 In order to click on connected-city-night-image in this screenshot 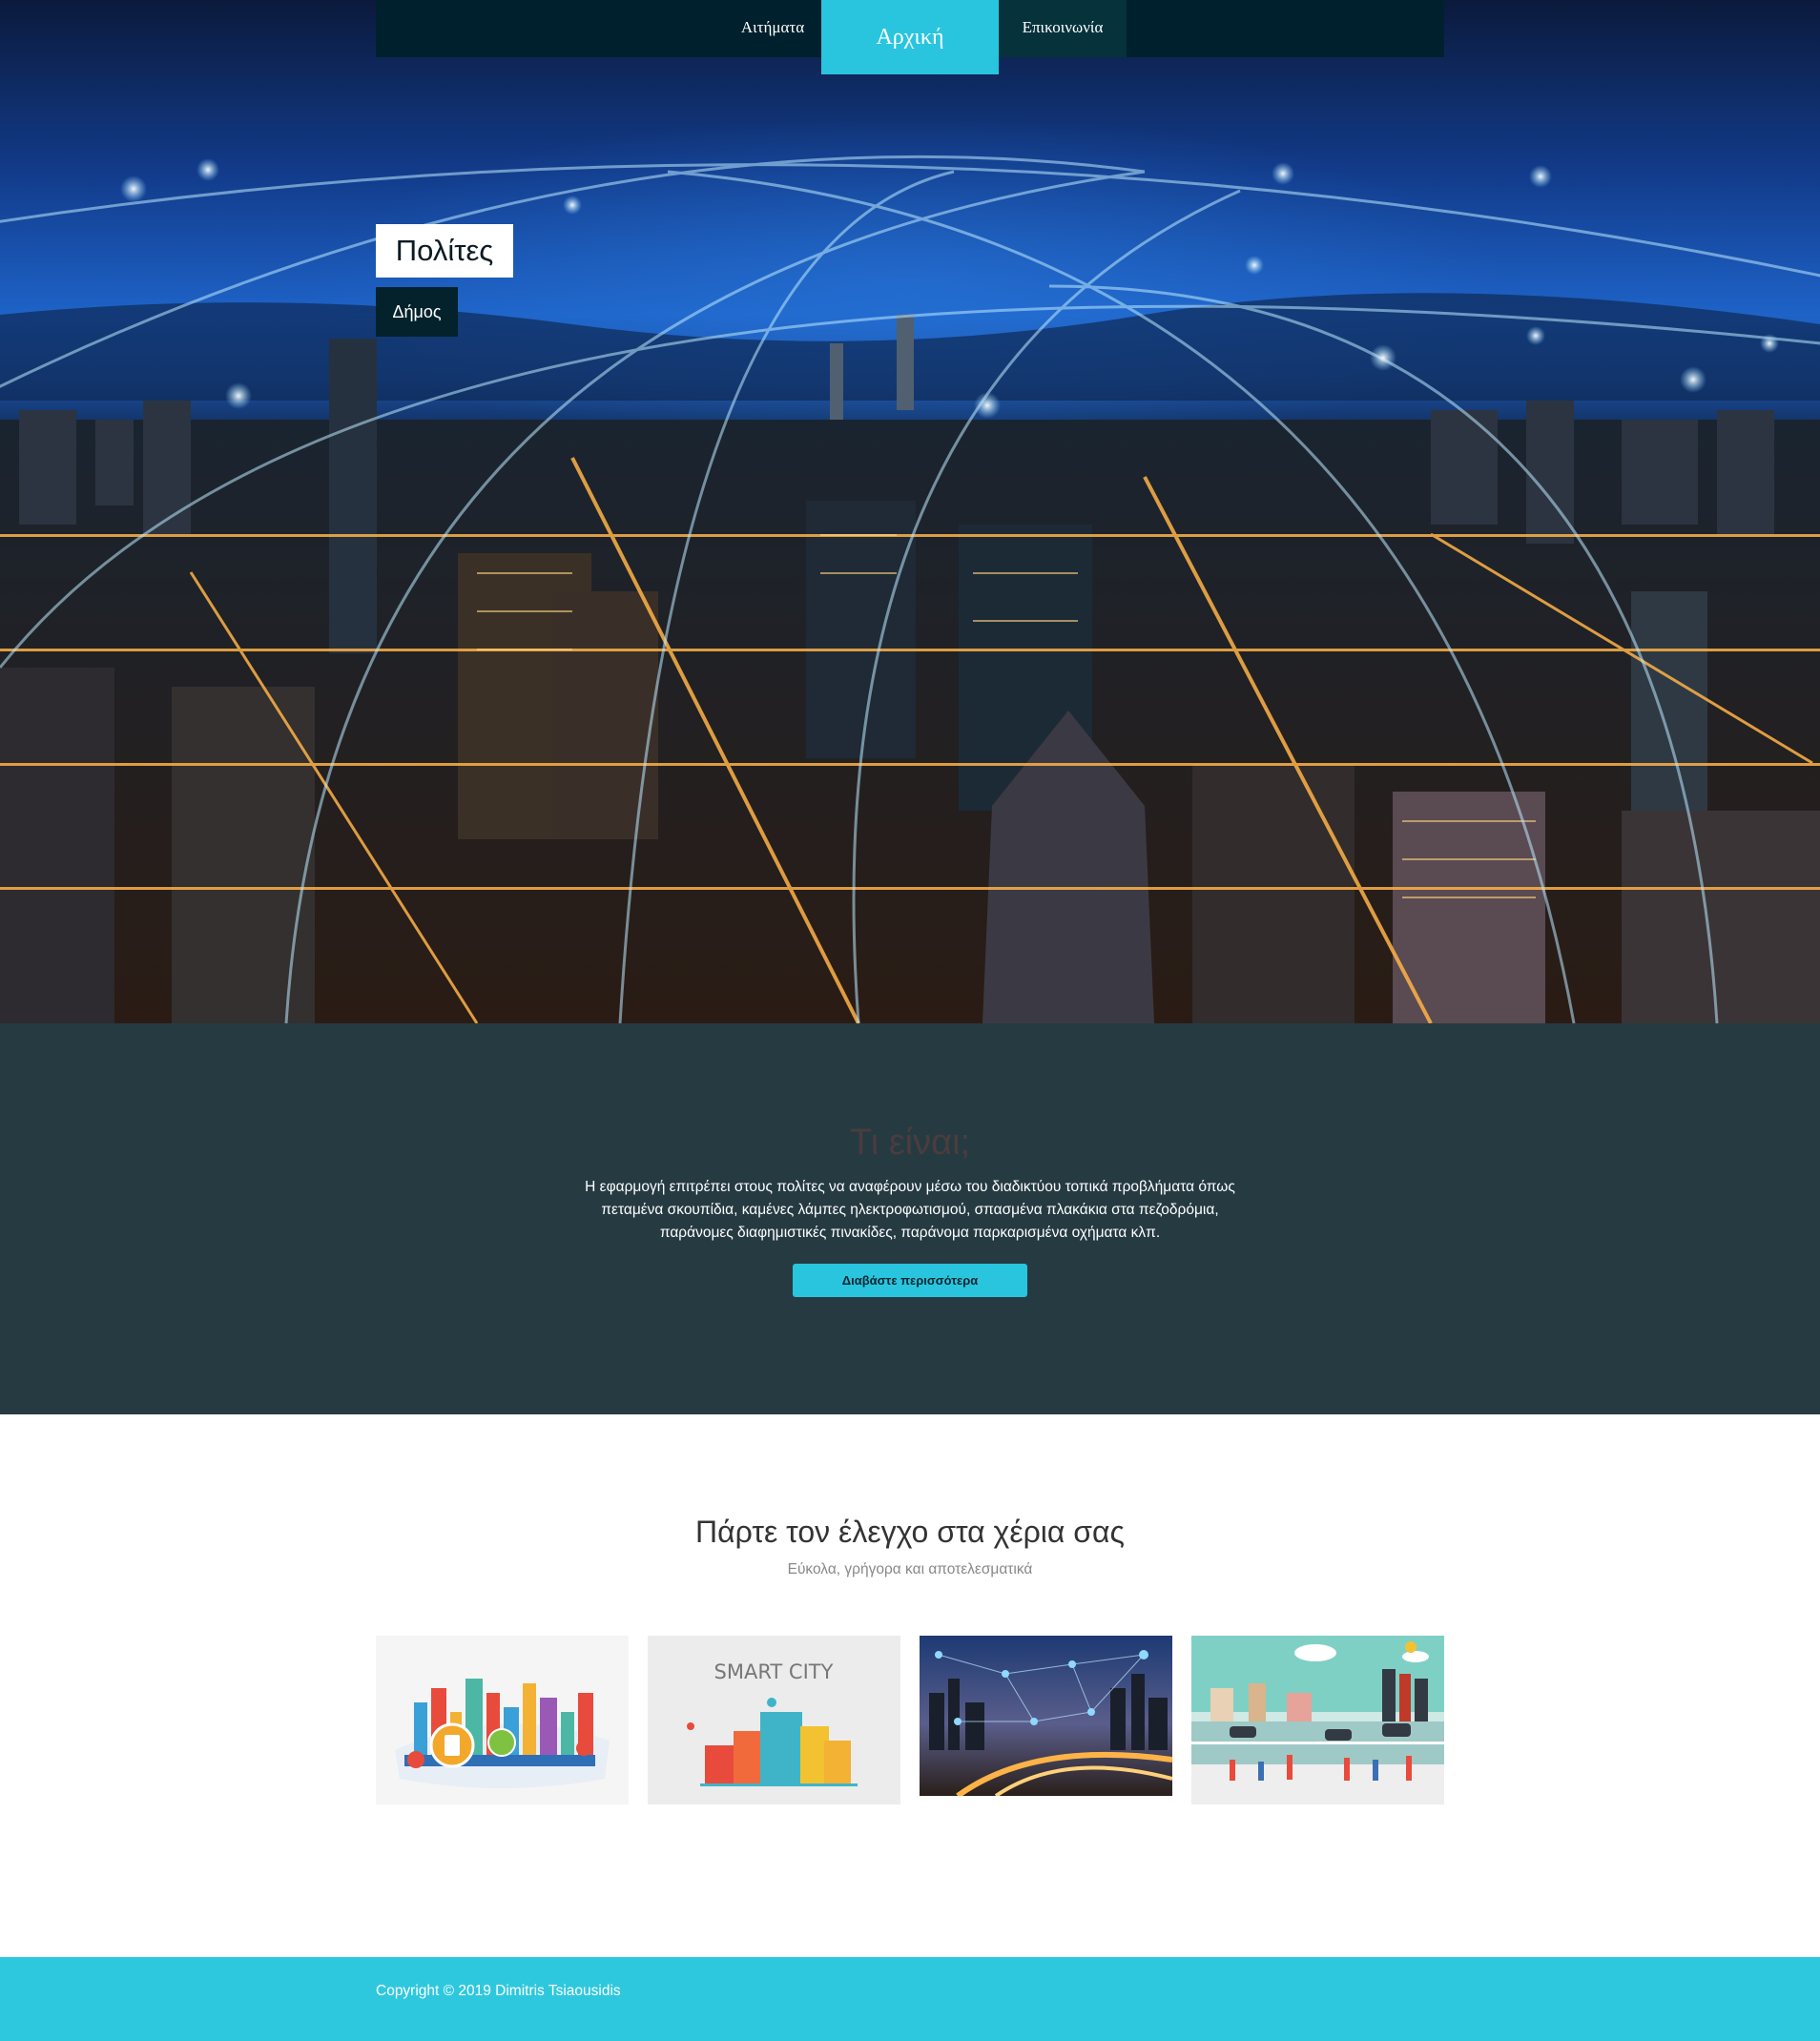, I will do `click(1046, 1716)`.